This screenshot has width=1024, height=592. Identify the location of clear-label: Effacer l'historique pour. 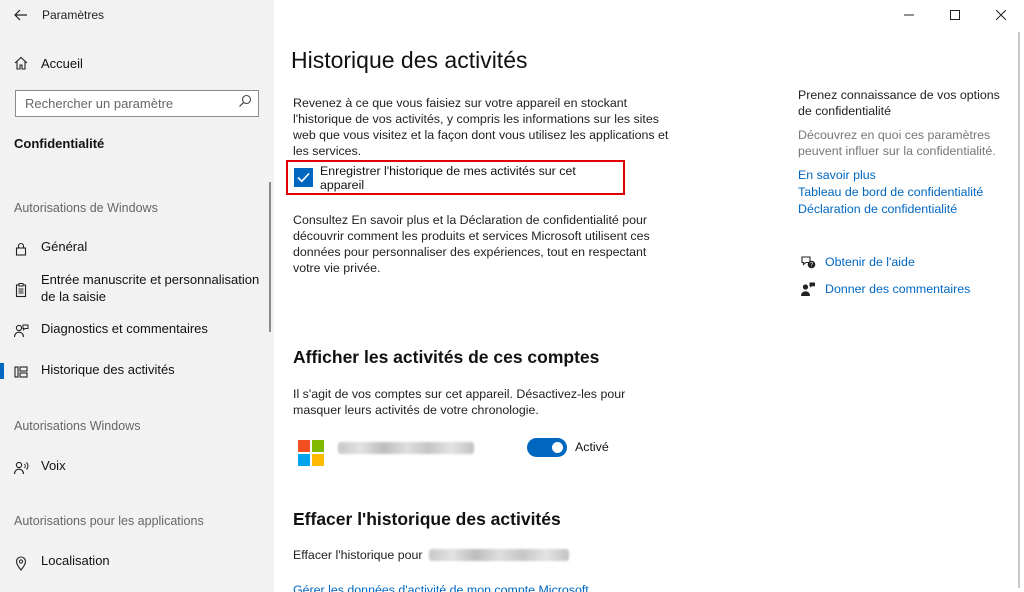
(358, 555).